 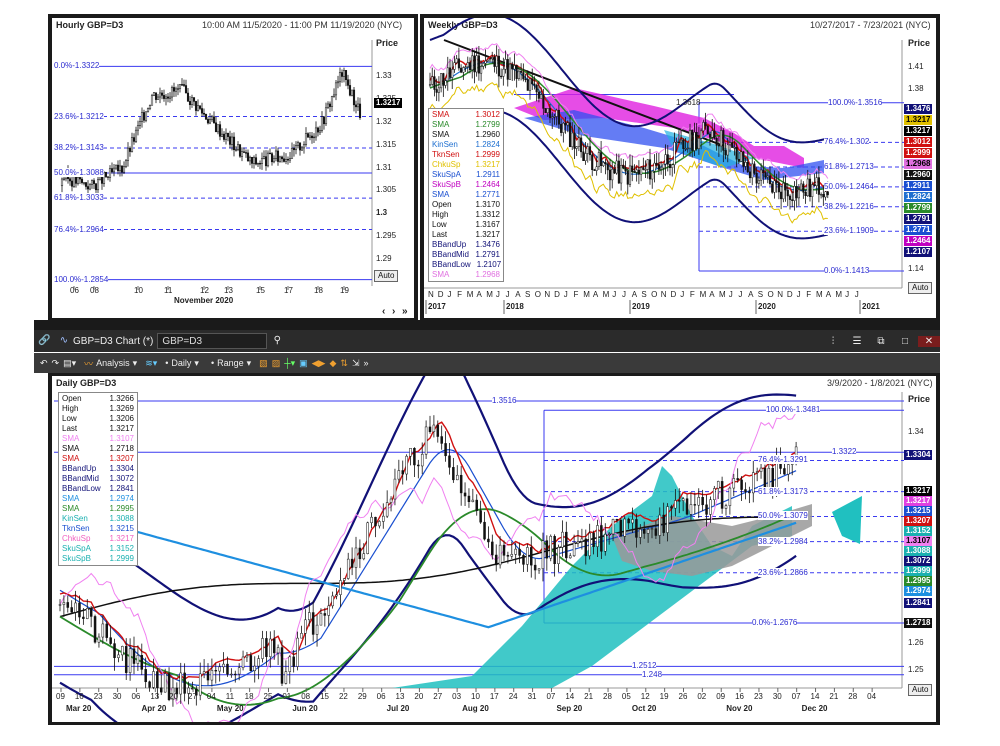 I want to click on back-icon: ↶, so click(x=44, y=363).